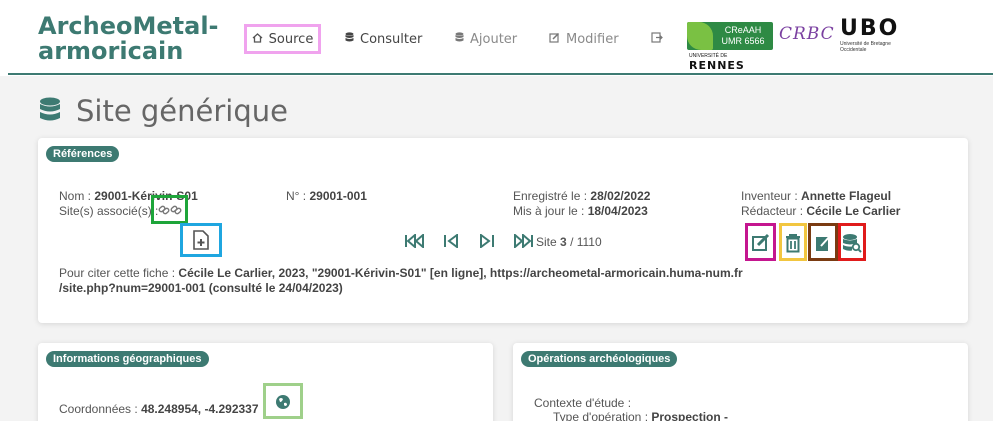 This screenshot has height=421, width=993. I want to click on nav-logout, so click(657, 39).